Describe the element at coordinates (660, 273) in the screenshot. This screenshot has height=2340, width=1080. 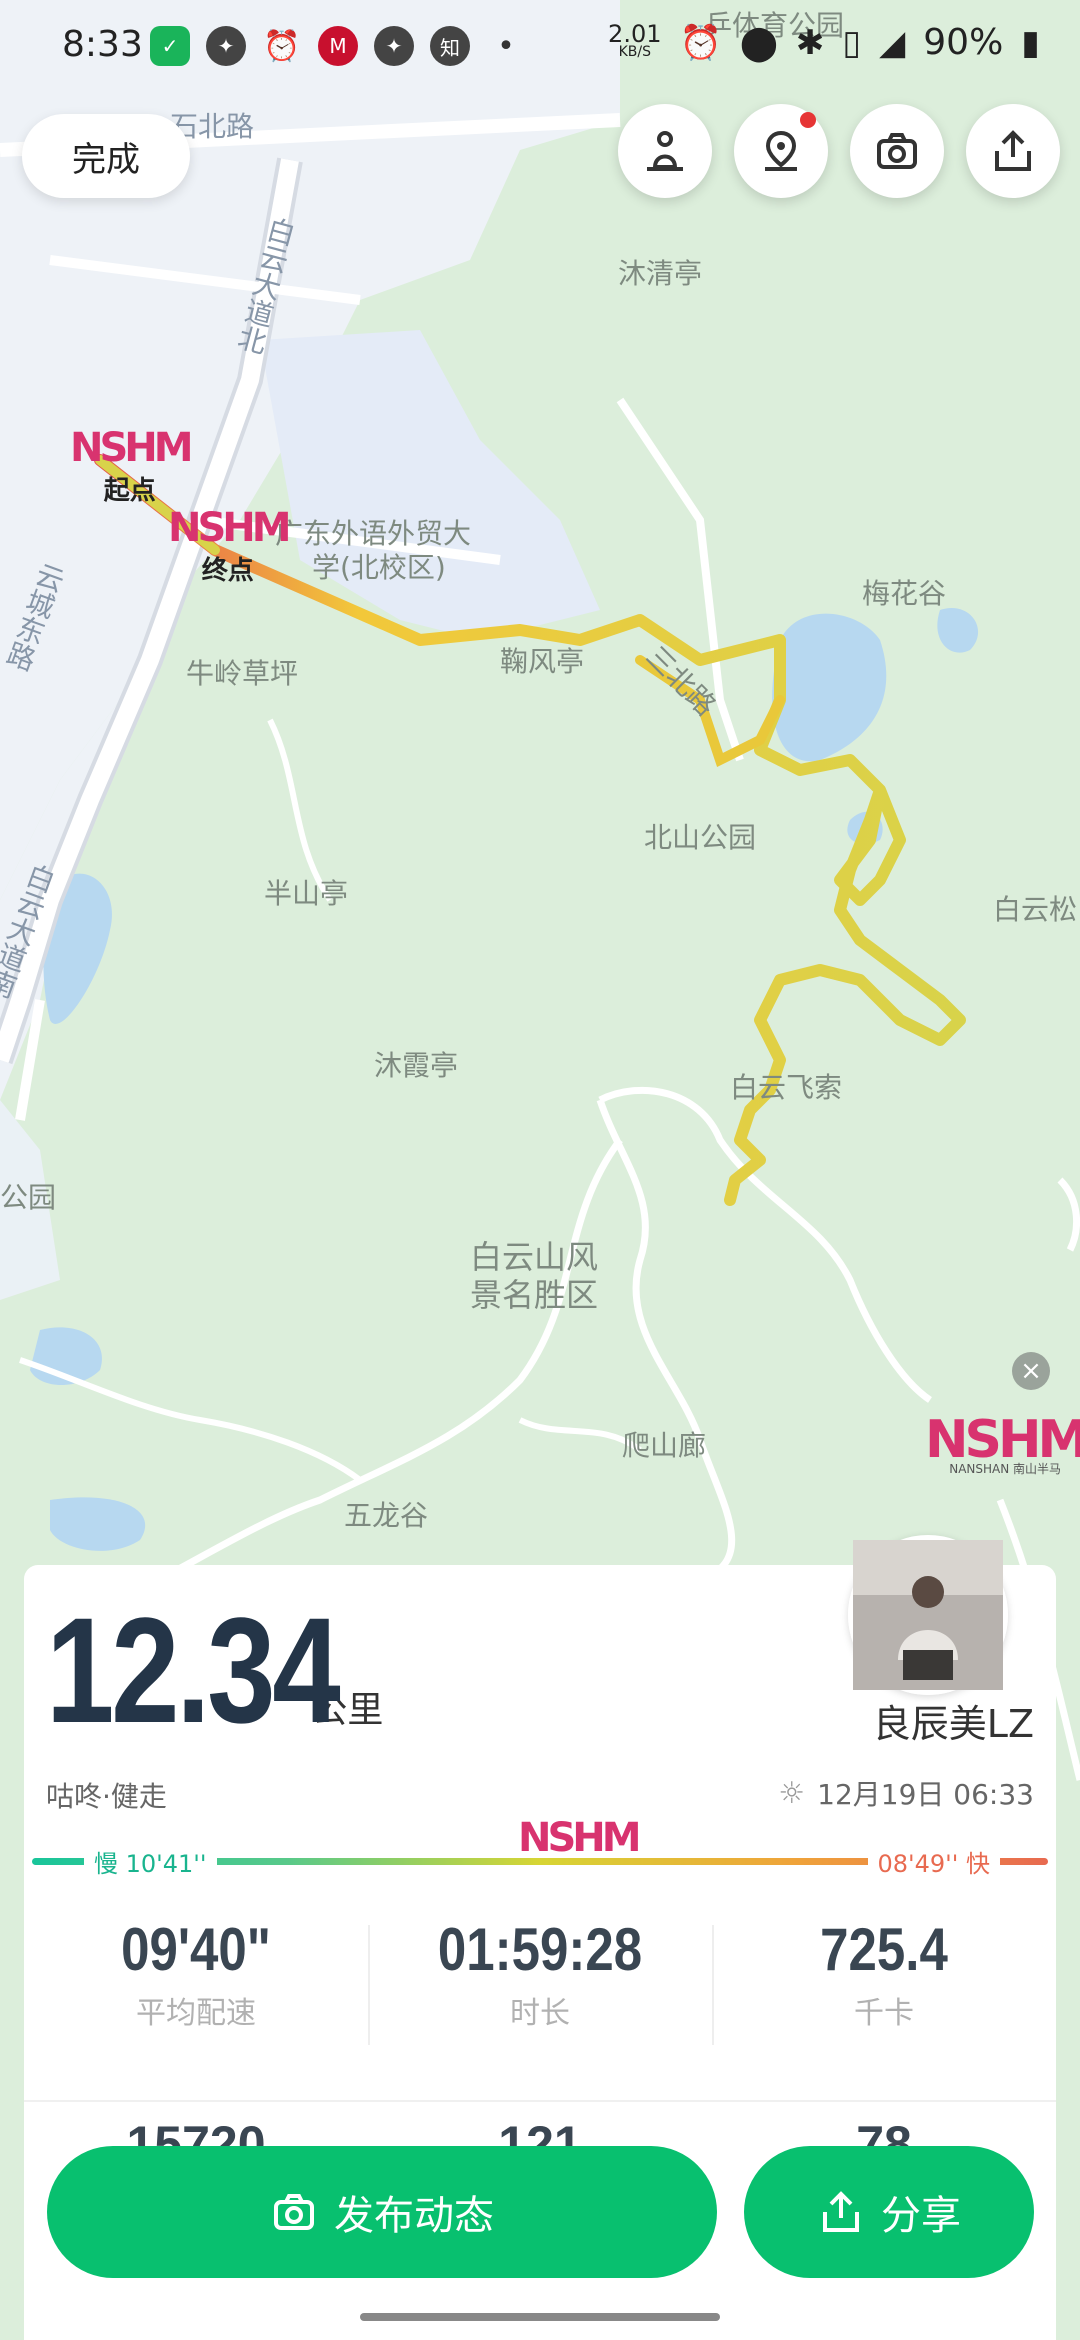
I see `map-label: 沐清亭` at that location.